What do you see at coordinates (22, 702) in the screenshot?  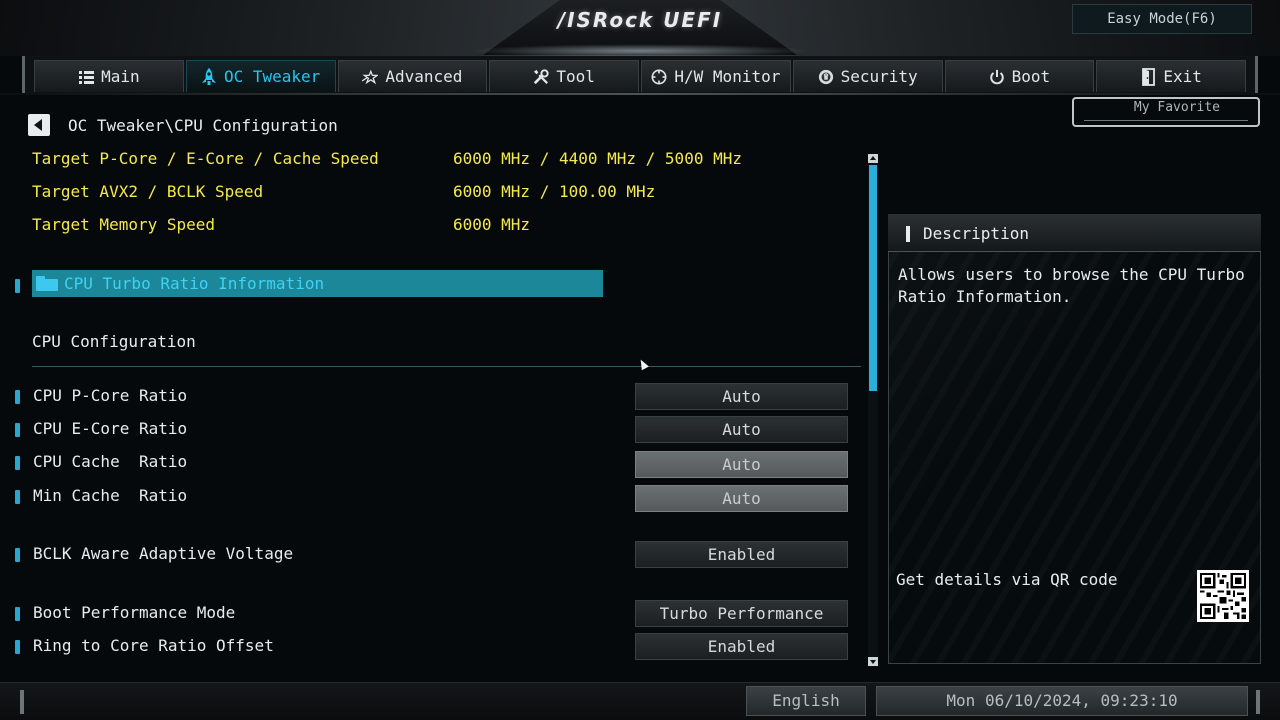 I see `footer-edge-left` at bounding box center [22, 702].